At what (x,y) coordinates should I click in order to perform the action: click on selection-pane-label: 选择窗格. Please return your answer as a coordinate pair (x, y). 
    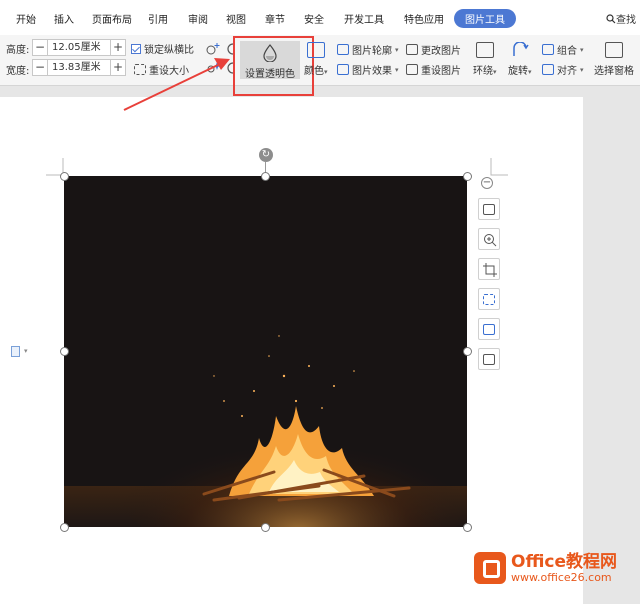
    Looking at the image, I should click on (614, 71).